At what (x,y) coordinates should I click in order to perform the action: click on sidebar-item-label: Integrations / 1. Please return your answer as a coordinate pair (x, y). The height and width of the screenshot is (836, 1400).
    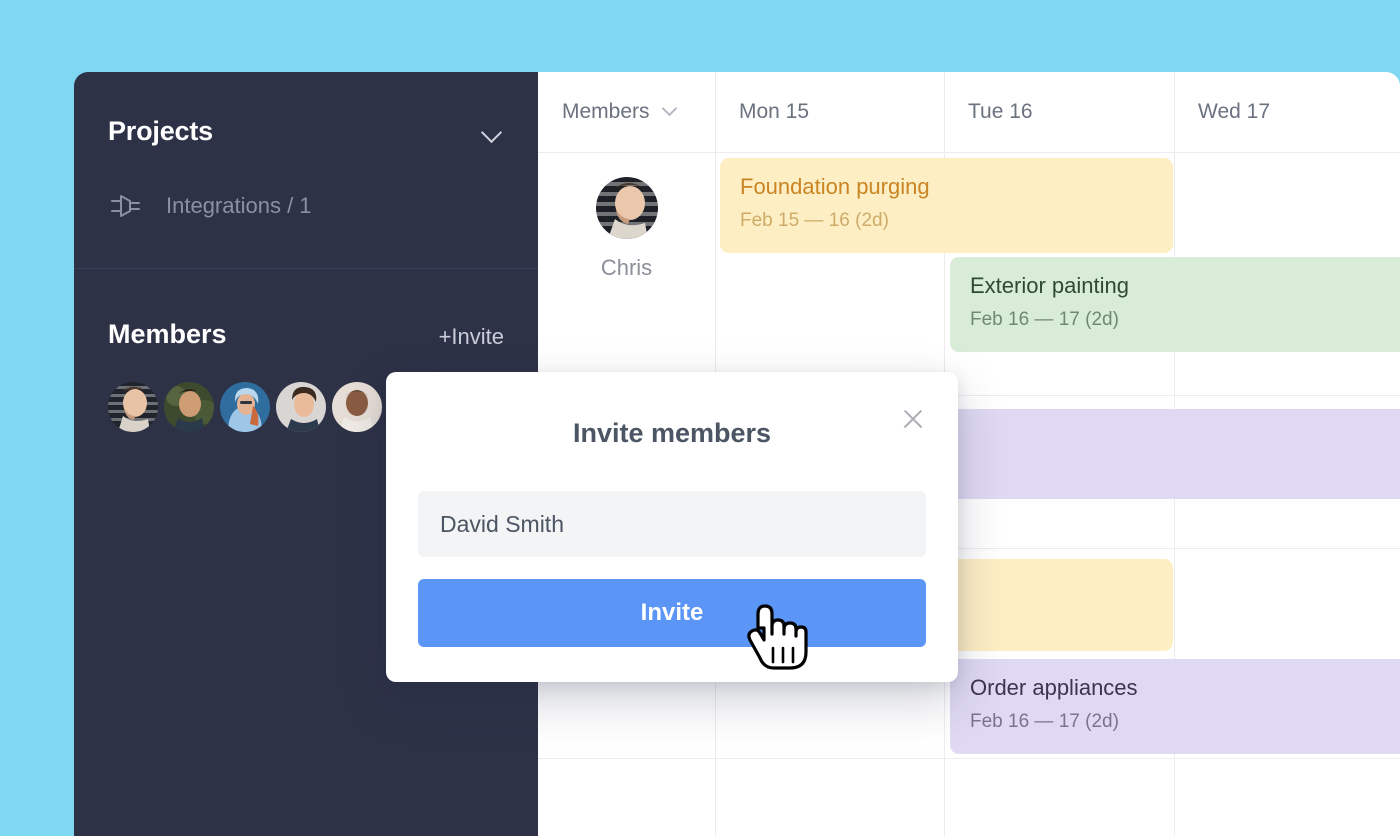
    Looking at the image, I should click on (239, 205).